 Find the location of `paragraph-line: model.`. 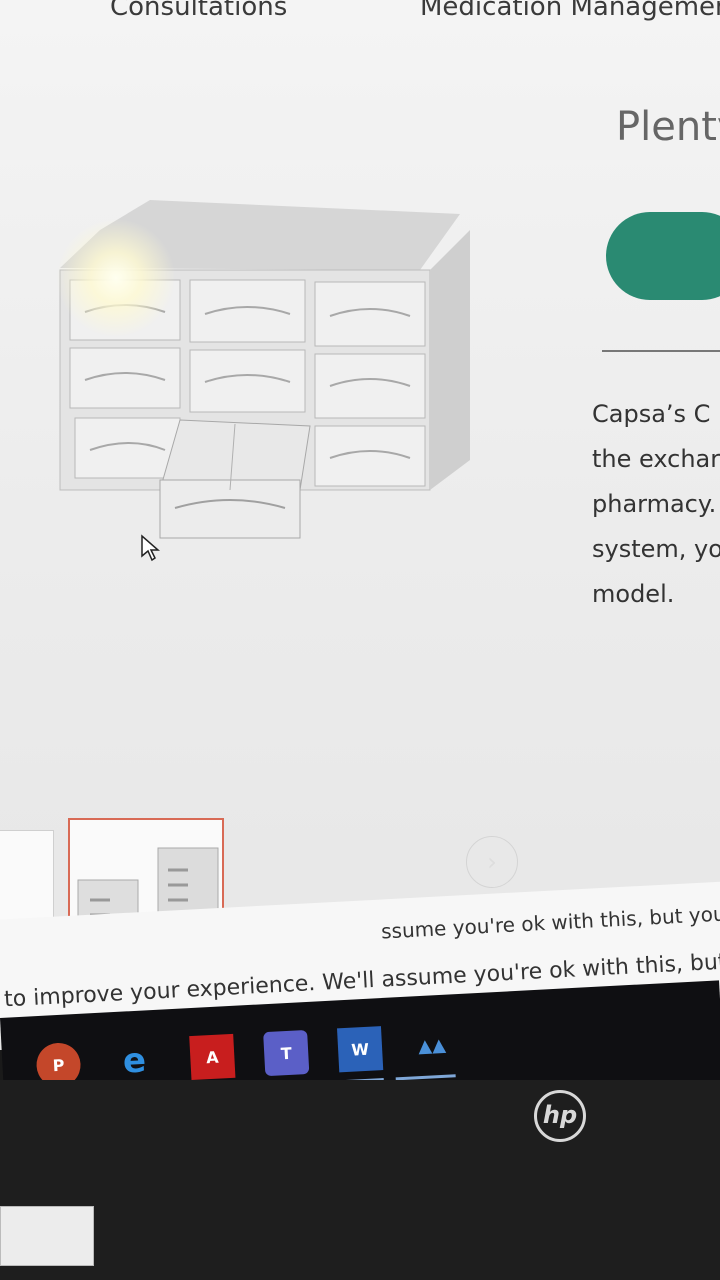

paragraph-line: model. is located at coordinates (633, 594).